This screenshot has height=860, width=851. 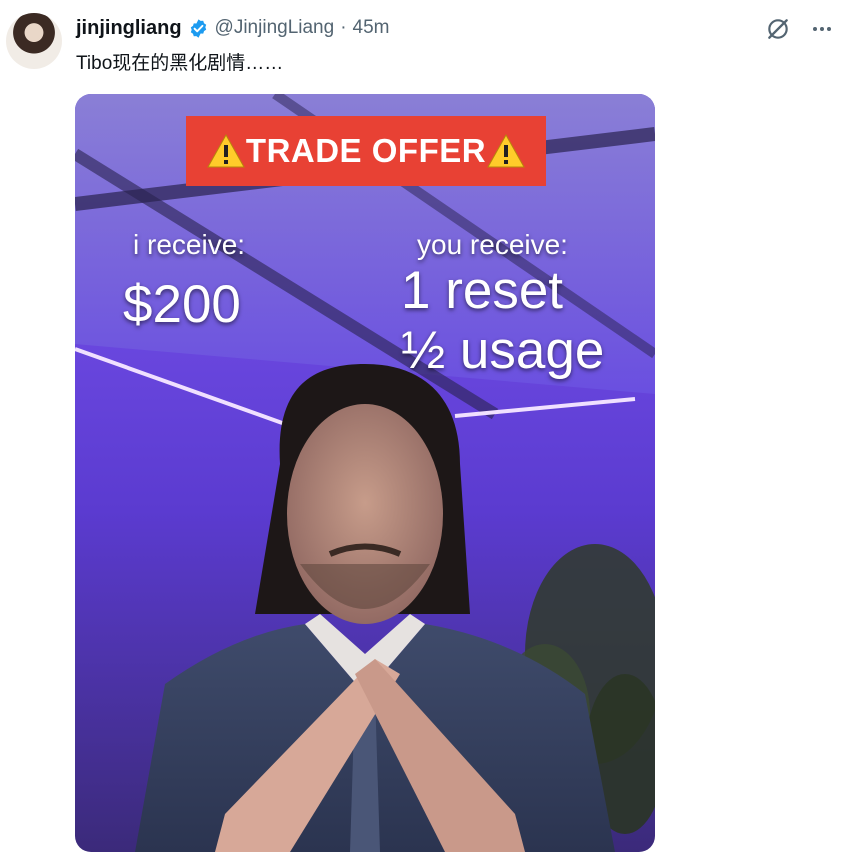 I want to click on led-strip, so click(x=180, y=386).